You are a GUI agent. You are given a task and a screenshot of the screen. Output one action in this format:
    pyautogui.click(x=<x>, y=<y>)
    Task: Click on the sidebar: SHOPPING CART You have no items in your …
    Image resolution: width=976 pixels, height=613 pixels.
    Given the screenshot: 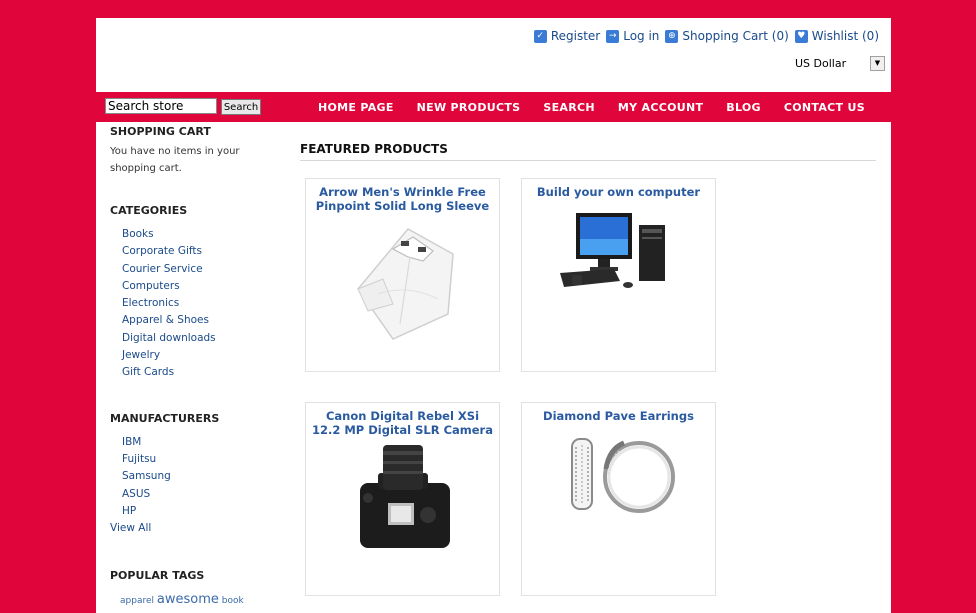 What is the action you would take?
    pyautogui.click(x=195, y=366)
    